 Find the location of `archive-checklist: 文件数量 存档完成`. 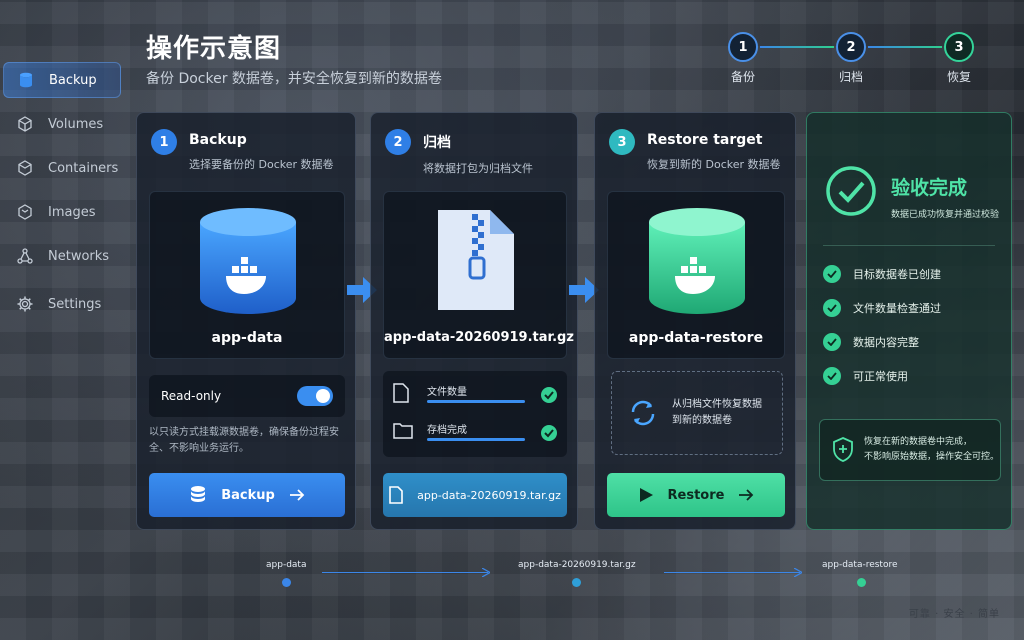

archive-checklist: 文件数量 存档完成 is located at coordinates (475, 414).